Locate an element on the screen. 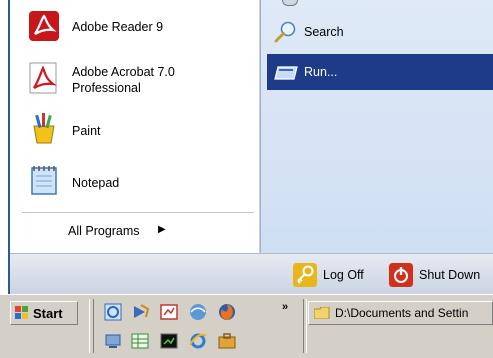 The image size is (493, 358). briefcase-icon is located at coordinates (227, 341).